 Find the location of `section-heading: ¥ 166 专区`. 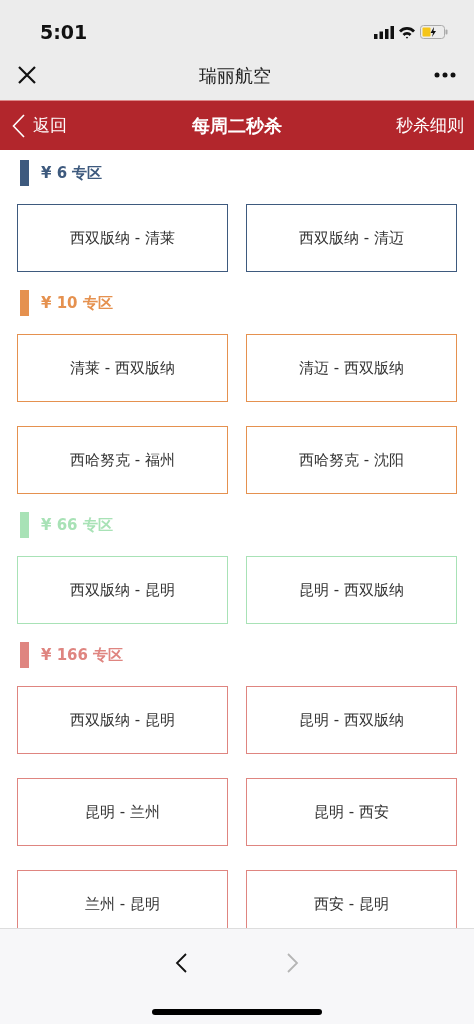

section-heading: ¥ 166 专区 is located at coordinates (82, 655).